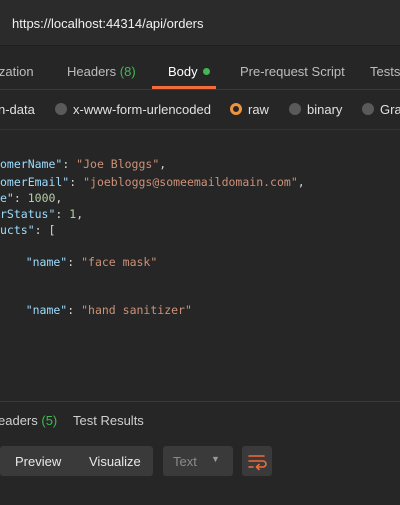 The height and width of the screenshot is (505, 400). Describe the element at coordinates (92, 71) in the screenshot. I see `tab-label: Headers` at that location.